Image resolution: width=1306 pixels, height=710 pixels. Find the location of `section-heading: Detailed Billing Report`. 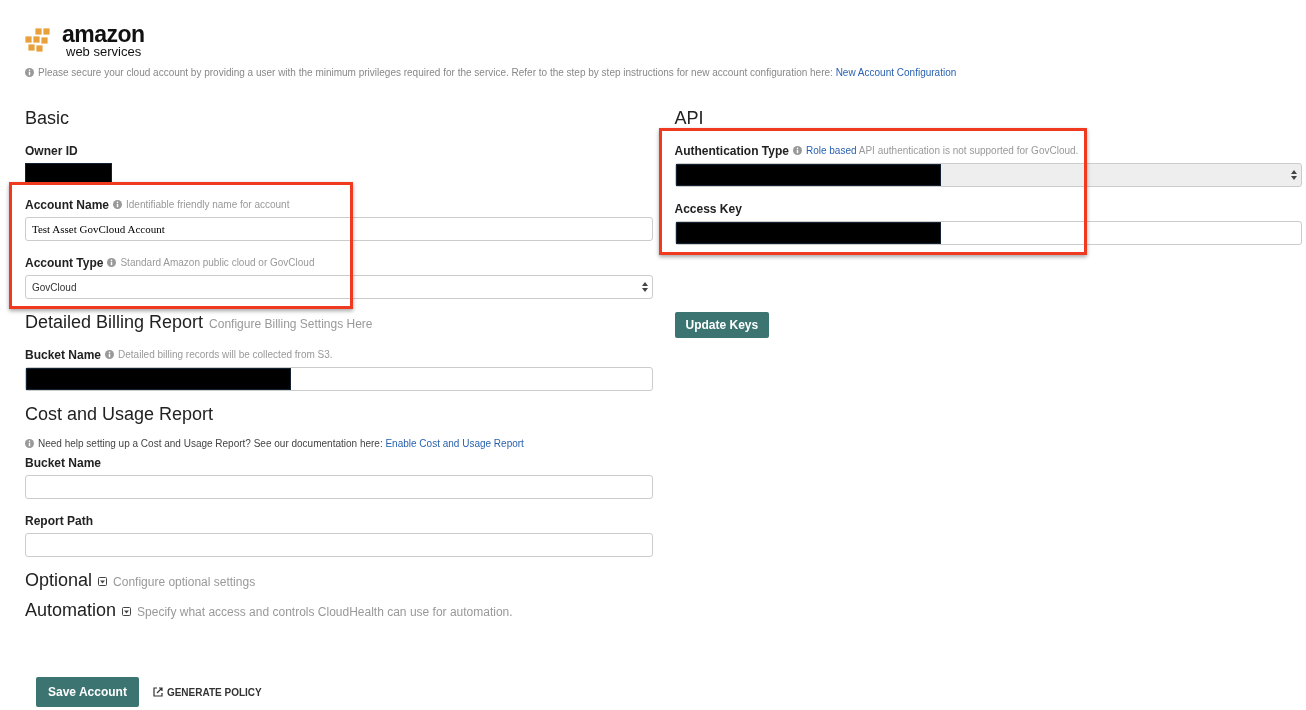

section-heading: Detailed Billing Report is located at coordinates (114, 322).